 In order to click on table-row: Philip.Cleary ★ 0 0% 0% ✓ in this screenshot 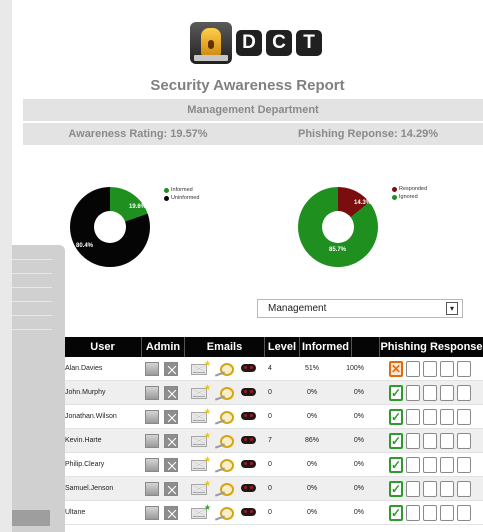, I will do `click(247, 465)`.